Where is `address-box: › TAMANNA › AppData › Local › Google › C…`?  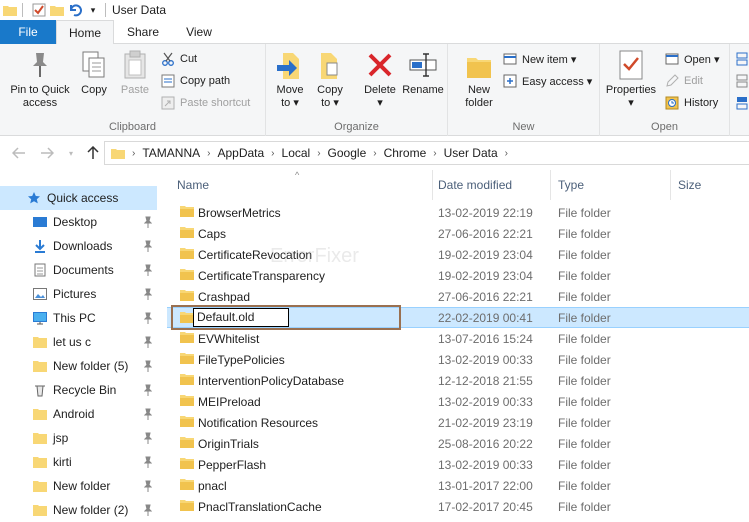
address-box: › TAMANNA › AppData › Local › Google › C… is located at coordinates (426, 153).